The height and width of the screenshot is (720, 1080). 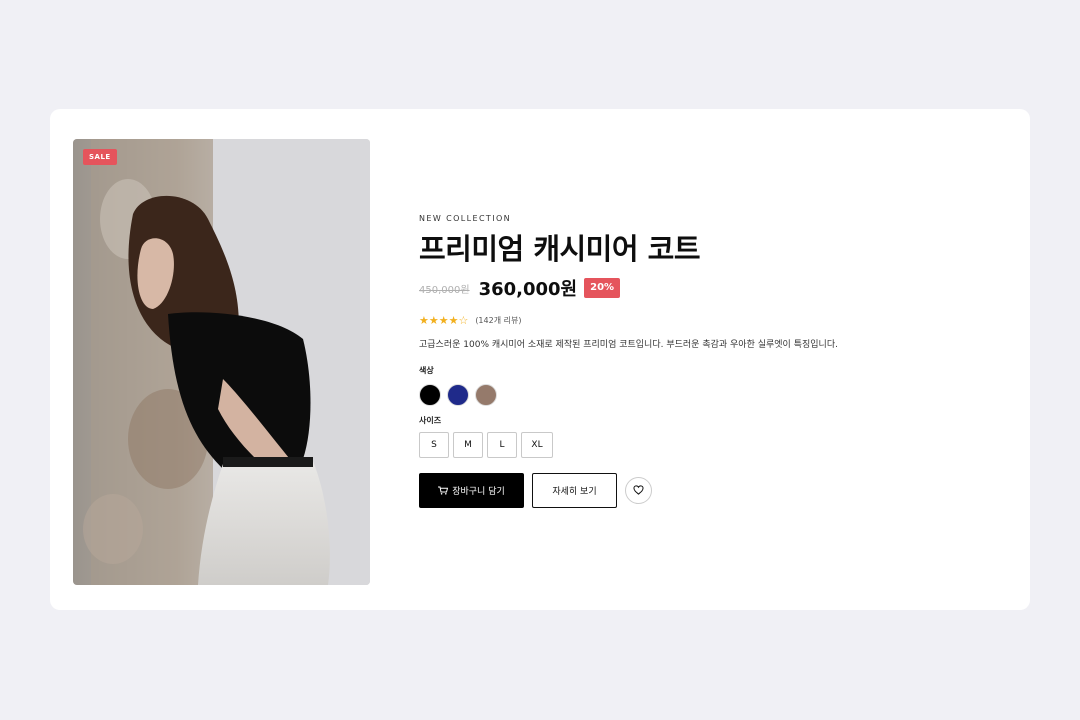 What do you see at coordinates (430, 420) in the screenshot?
I see `size-label: 사이즈` at bounding box center [430, 420].